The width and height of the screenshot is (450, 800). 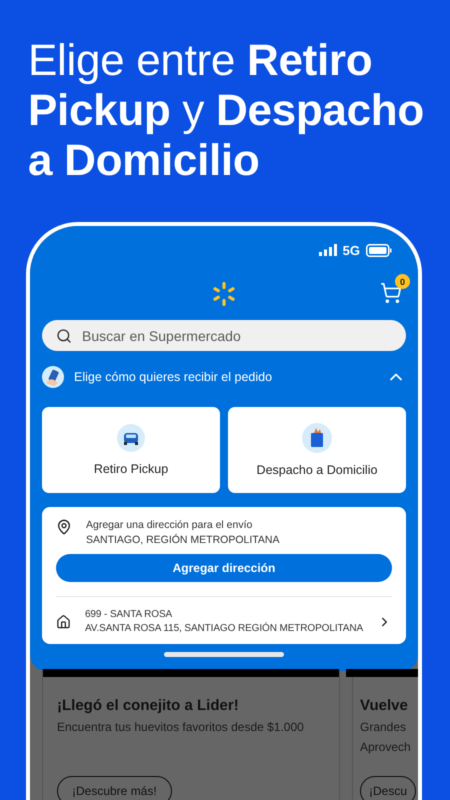 I want to click on battery-icon, so click(x=379, y=250).